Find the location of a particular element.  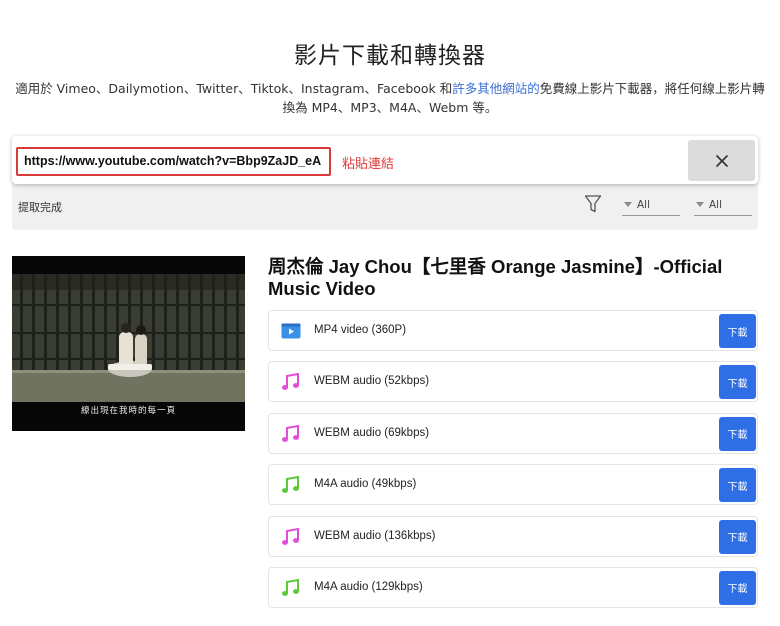

format-row: WEBM audio (136kbps) 下載 is located at coordinates (513, 536).